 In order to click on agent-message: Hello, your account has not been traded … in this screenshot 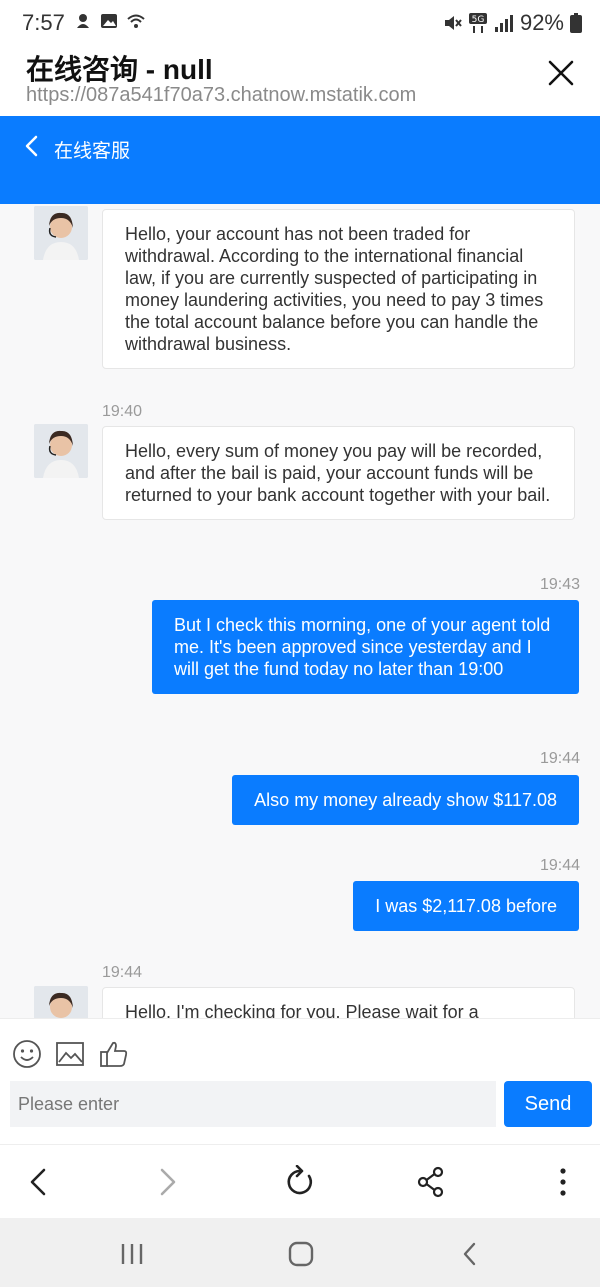, I will do `click(338, 289)`.